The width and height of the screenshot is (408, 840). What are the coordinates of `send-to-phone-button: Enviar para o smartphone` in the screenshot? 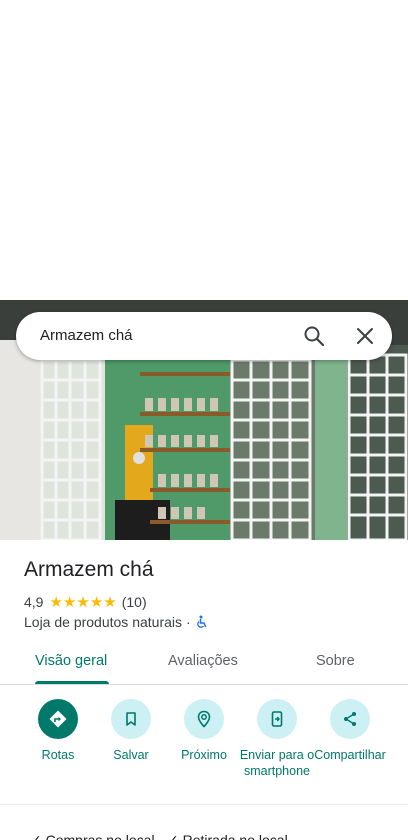 It's located at (277, 738).